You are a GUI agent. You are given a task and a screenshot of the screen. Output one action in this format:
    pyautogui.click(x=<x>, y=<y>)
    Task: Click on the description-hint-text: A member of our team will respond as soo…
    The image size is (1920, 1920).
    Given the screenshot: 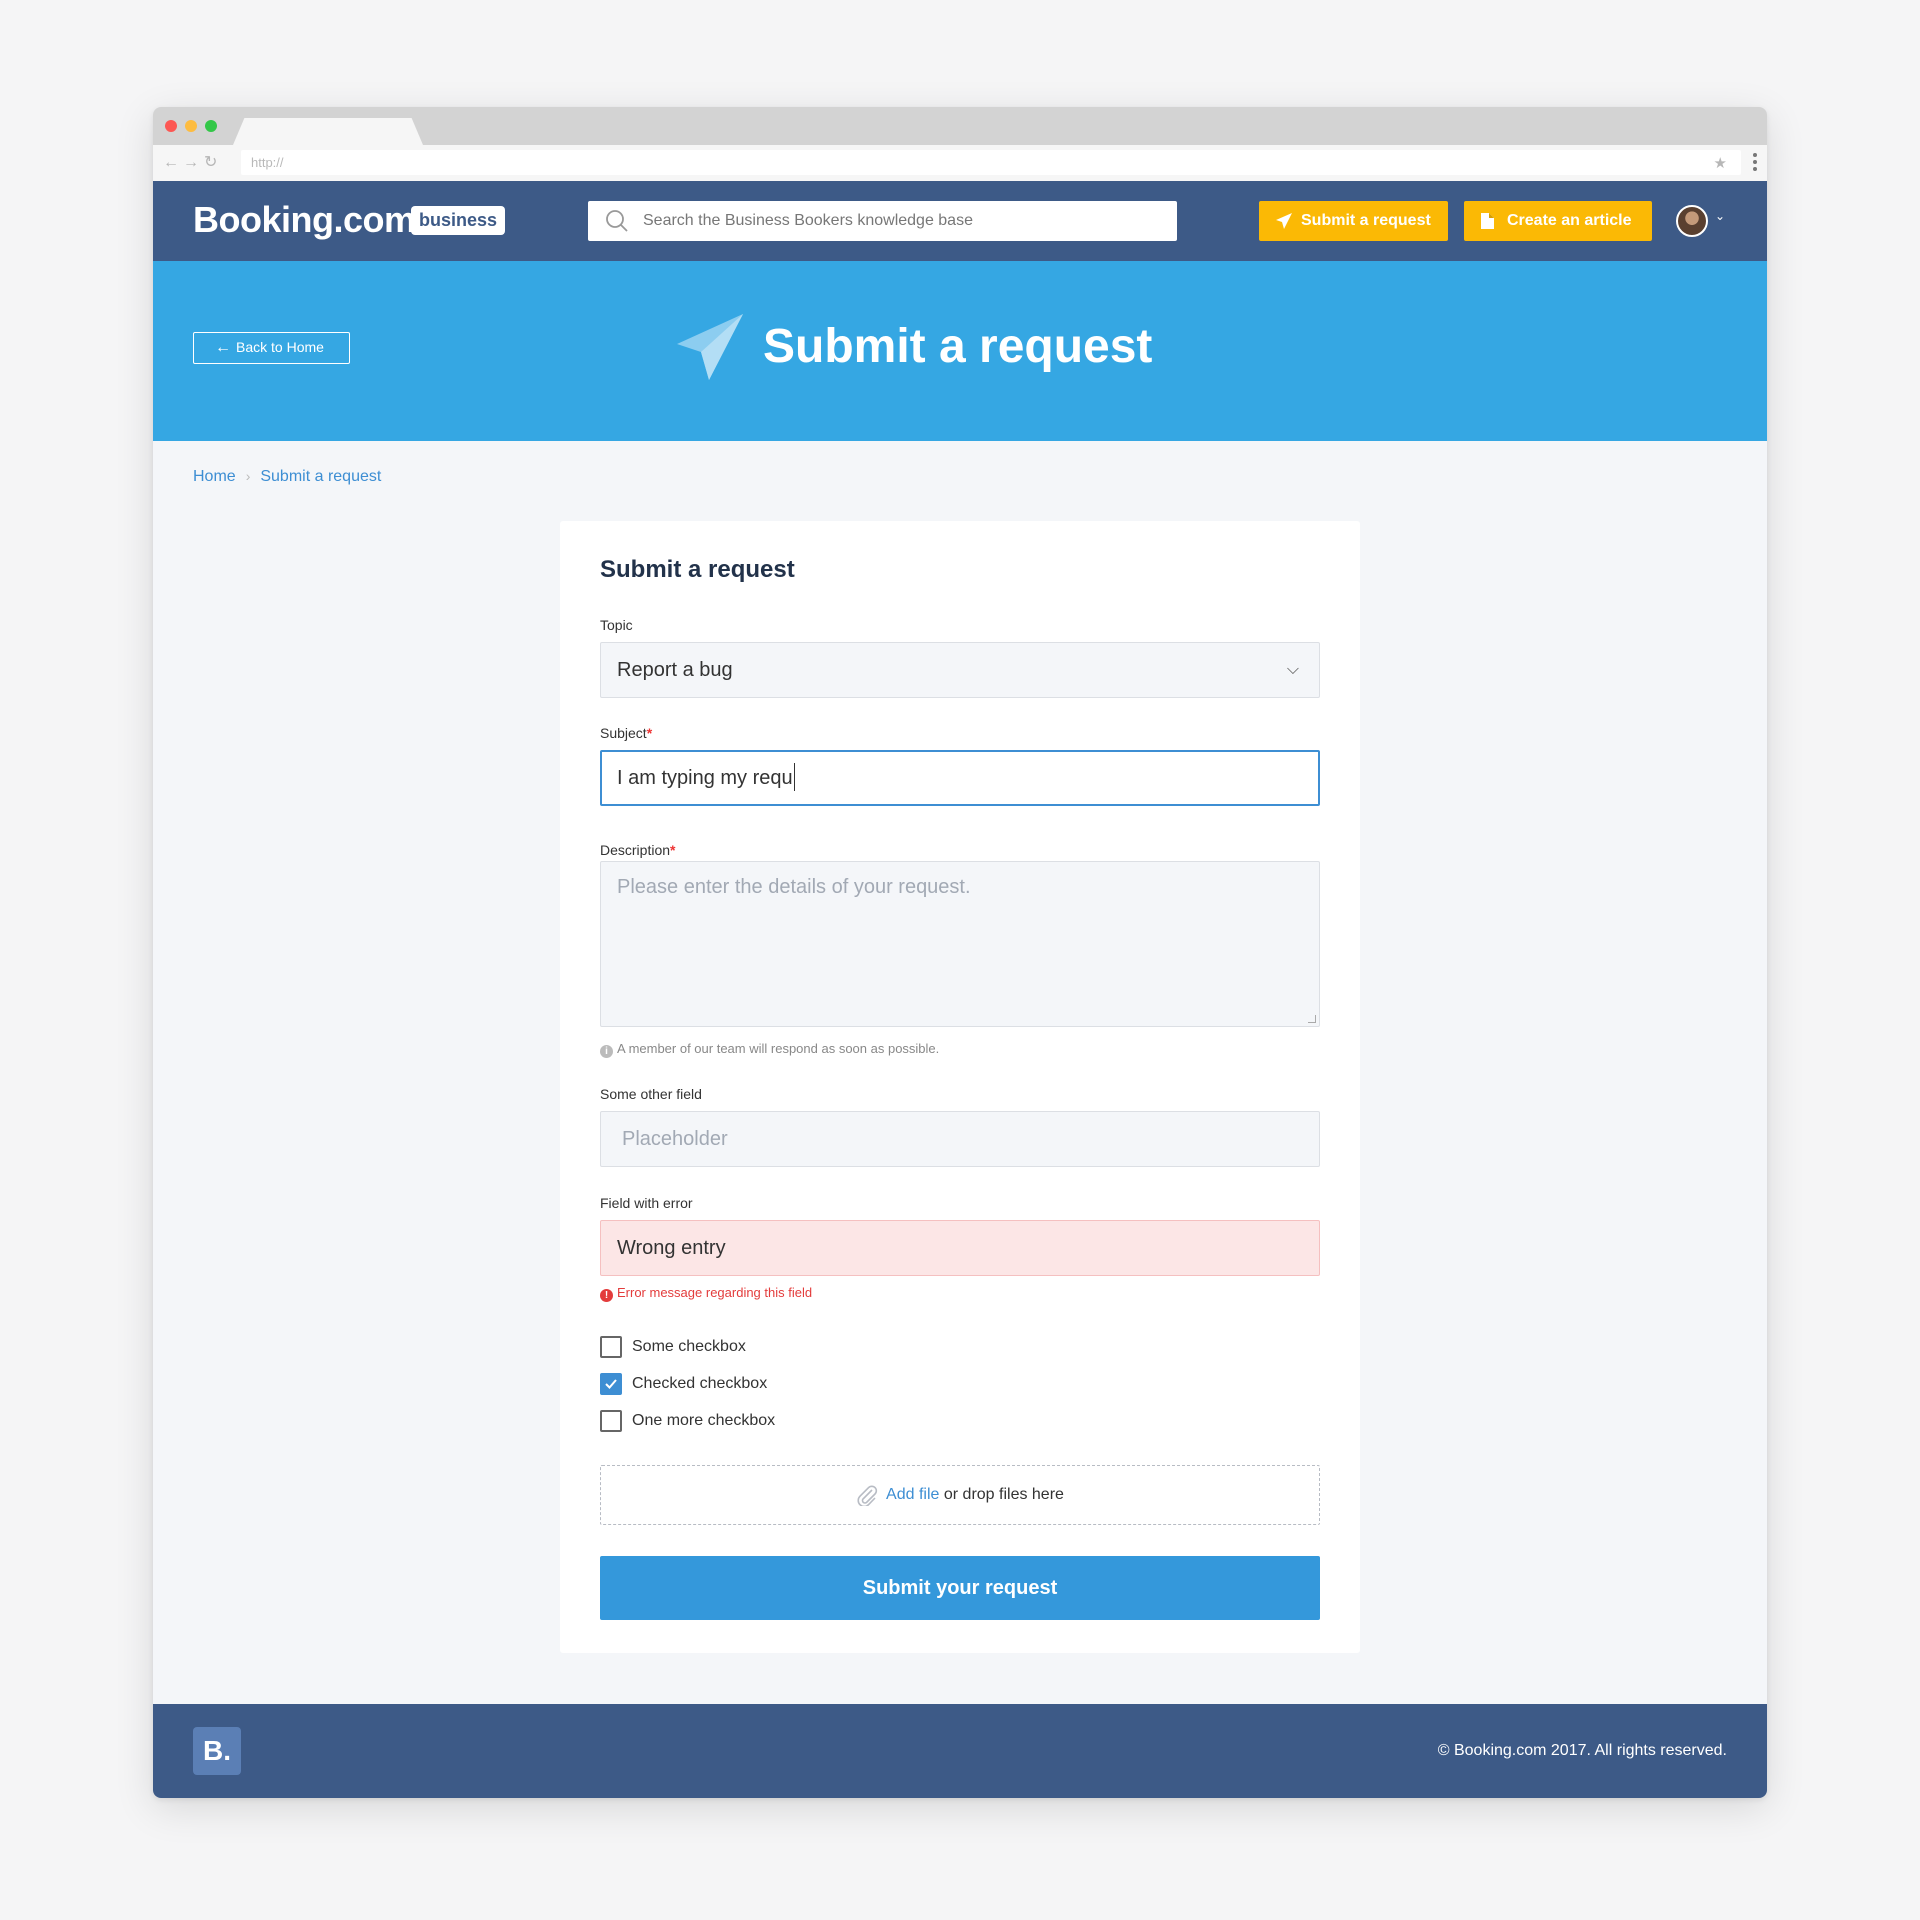 What is the action you would take?
    pyautogui.click(x=778, y=1048)
    